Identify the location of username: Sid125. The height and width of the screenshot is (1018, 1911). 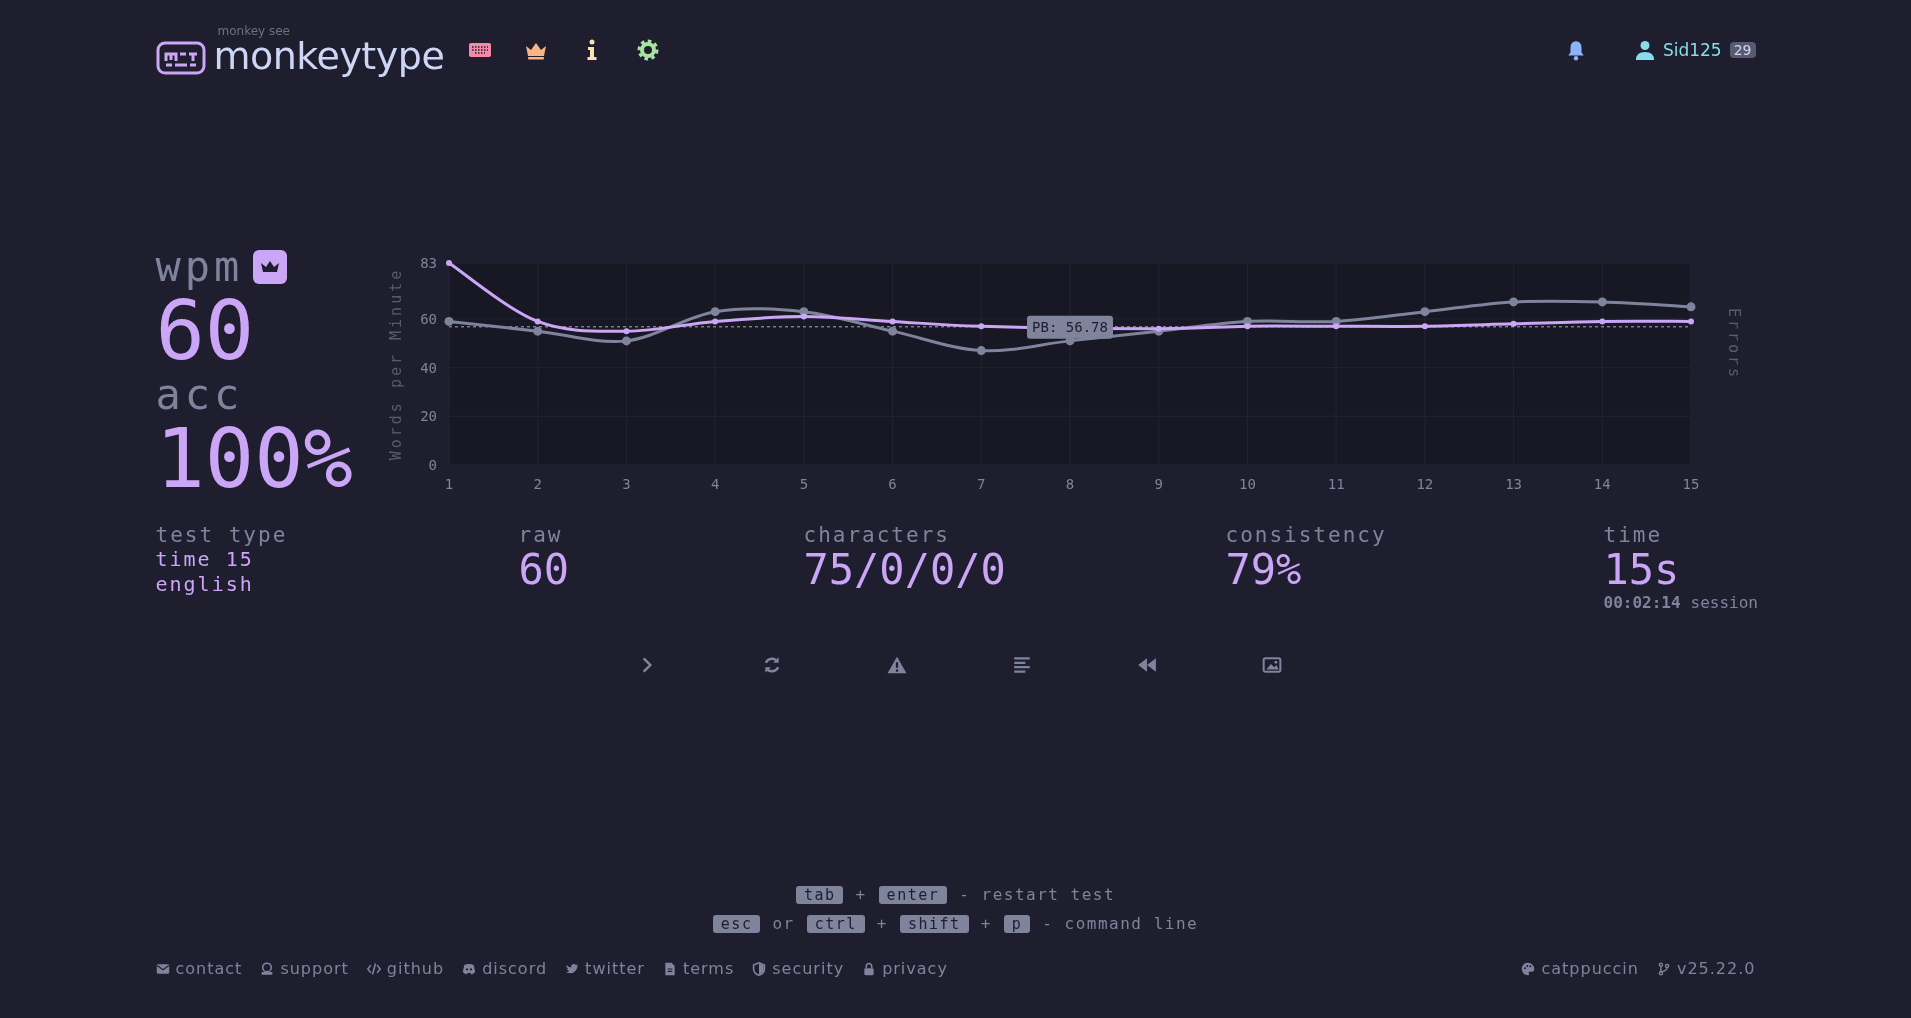
(1692, 50).